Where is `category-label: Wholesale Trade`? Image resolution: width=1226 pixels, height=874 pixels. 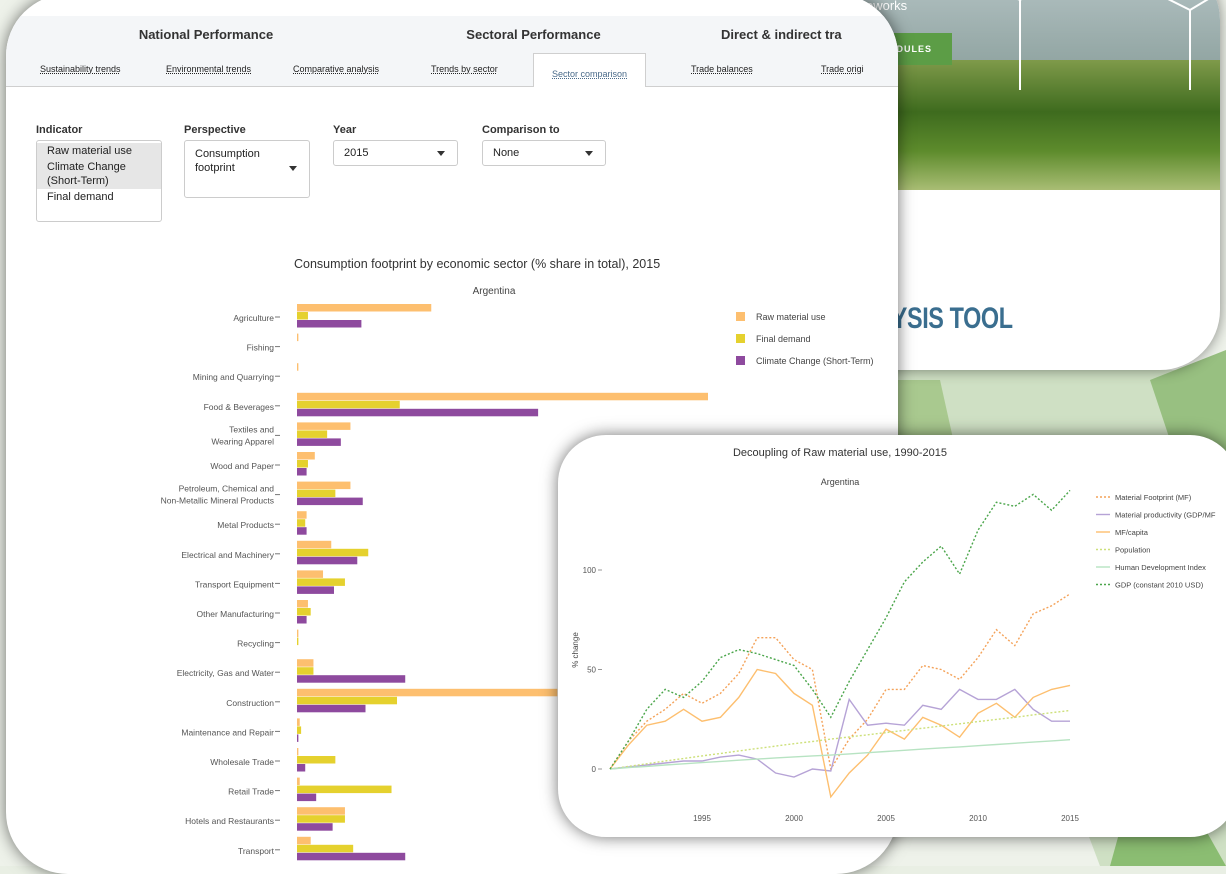
category-label: Wholesale Trade is located at coordinates (242, 762).